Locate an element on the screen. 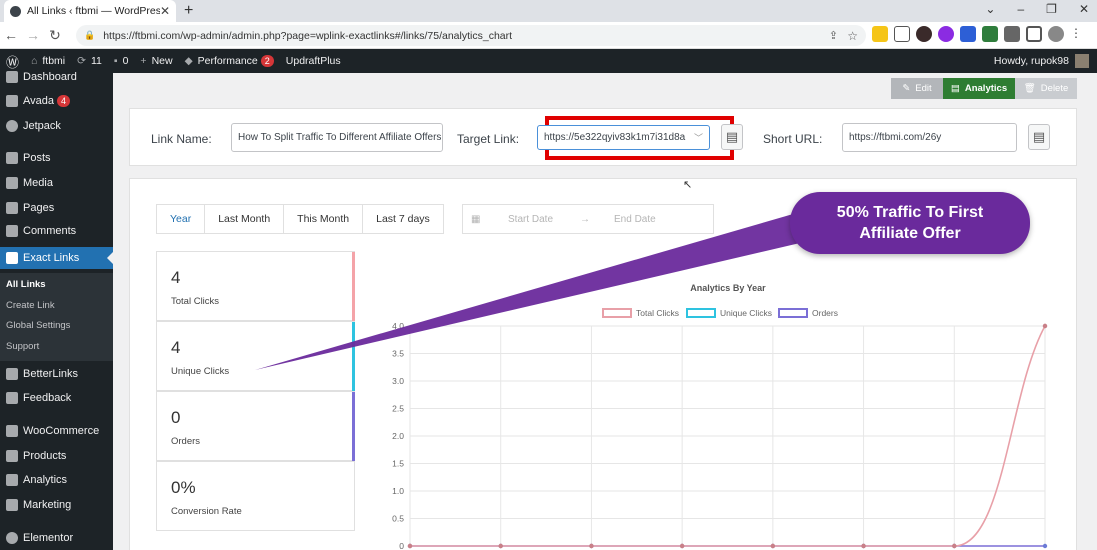 This screenshot has height=550, width=1097. comments-link: ▪ 0 is located at coordinates (121, 61).